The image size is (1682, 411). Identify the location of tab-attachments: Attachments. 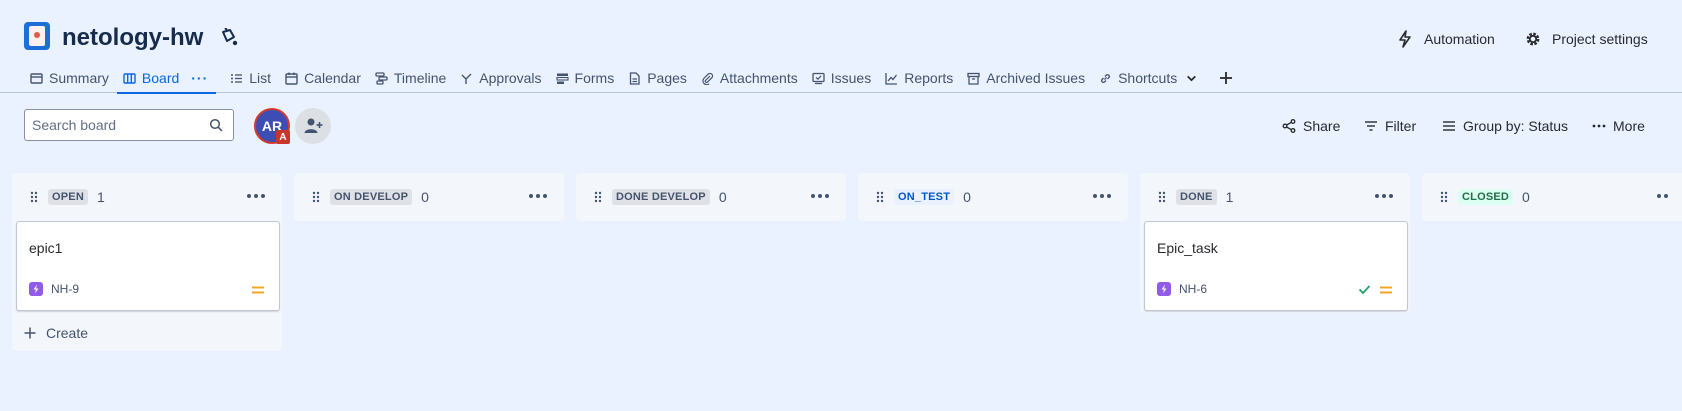
(750, 78).